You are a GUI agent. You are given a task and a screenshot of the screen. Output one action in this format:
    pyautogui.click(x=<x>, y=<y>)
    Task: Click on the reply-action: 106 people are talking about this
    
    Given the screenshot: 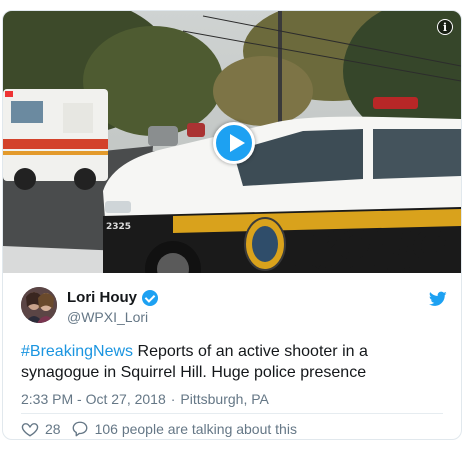 What is the action you would take?
    pyautogui.click(x=184, y=429)
    